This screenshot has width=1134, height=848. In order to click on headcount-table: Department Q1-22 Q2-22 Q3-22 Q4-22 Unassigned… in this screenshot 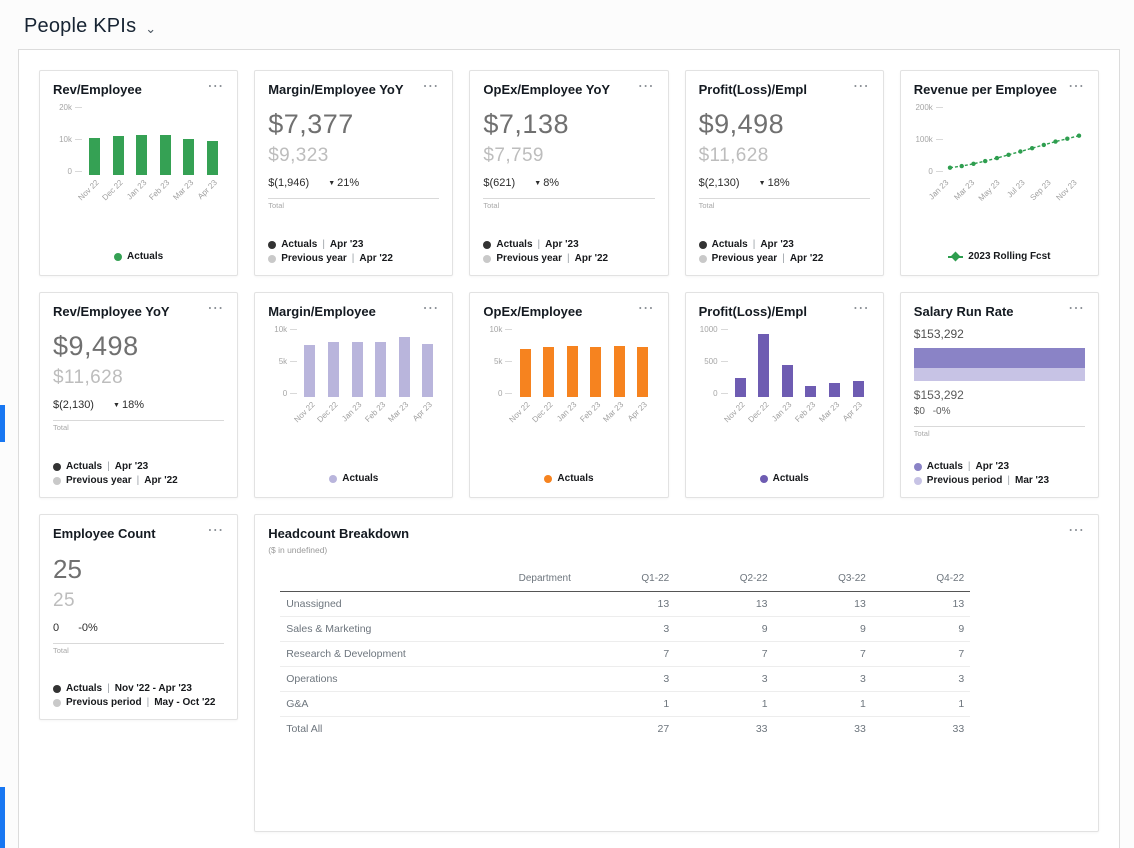, I will do `click(625, 655)`.